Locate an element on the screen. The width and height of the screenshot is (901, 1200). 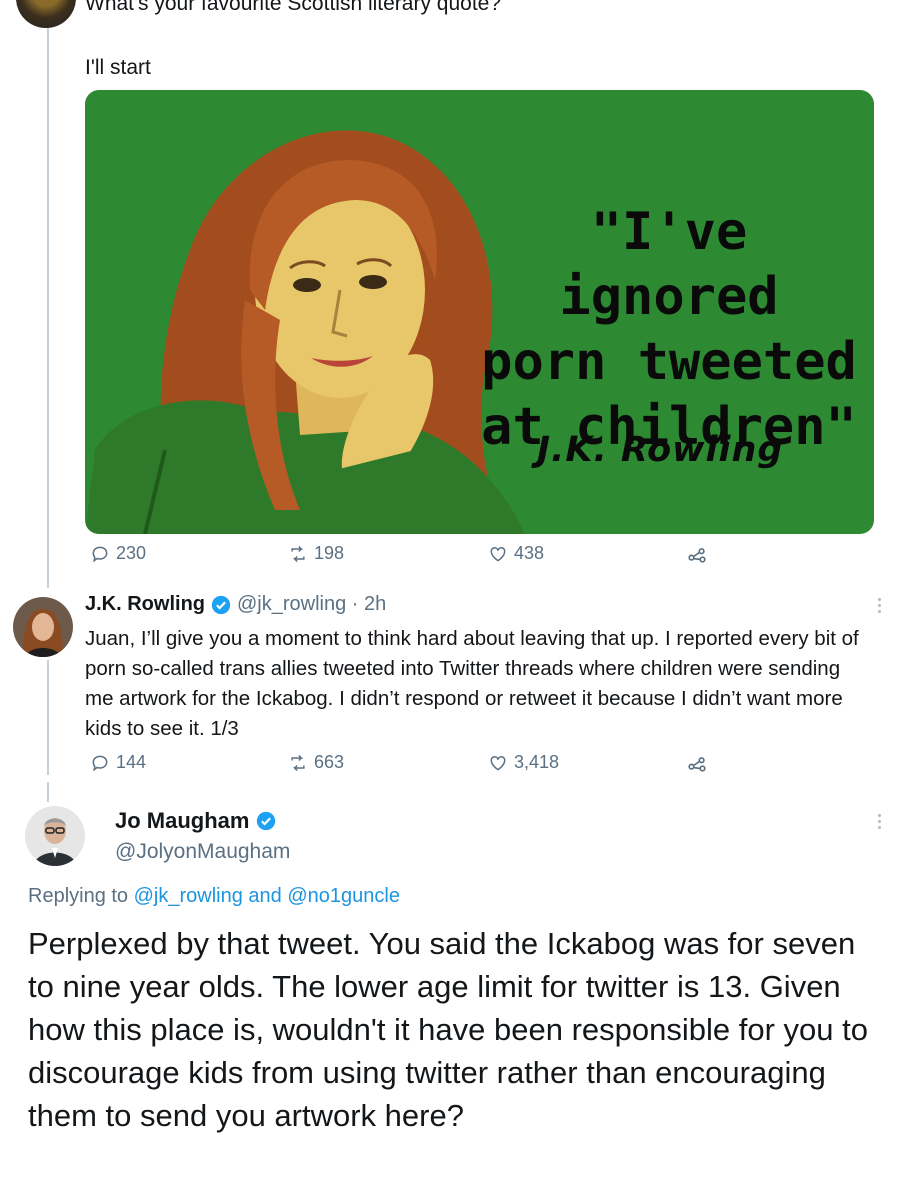
handle-and-time: @jk_rowling · 2h is located at coordinates (311, 604).